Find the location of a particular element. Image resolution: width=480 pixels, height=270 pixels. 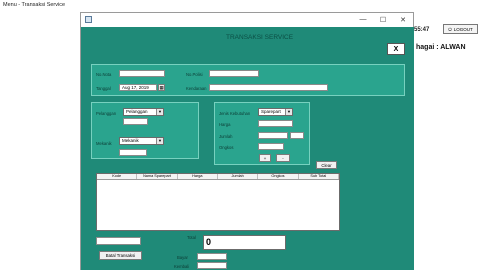

tanggal-field: Aug 17, 2019 is located at coordinates (138, 87).